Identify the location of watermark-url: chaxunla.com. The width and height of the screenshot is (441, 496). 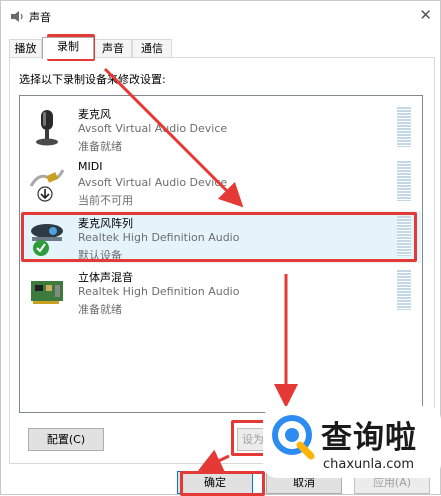
(368, 464).